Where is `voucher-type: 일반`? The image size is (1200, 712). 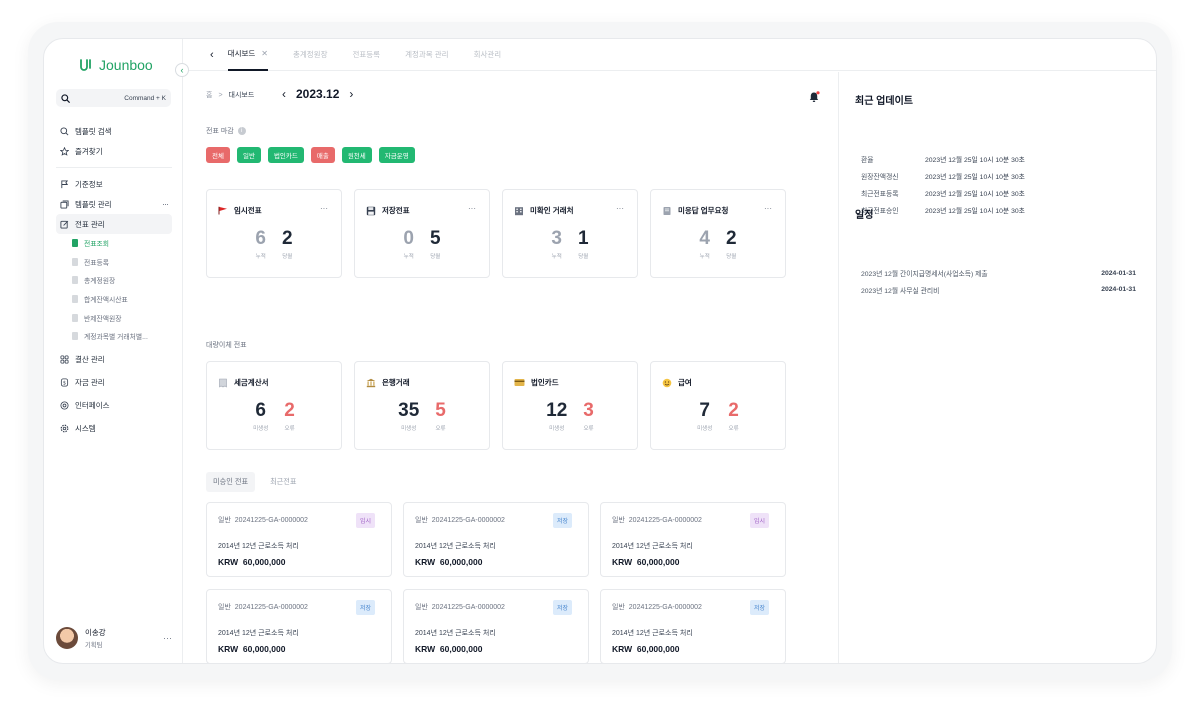
voucher-type: 일반 is located at coordinates (421, 520).